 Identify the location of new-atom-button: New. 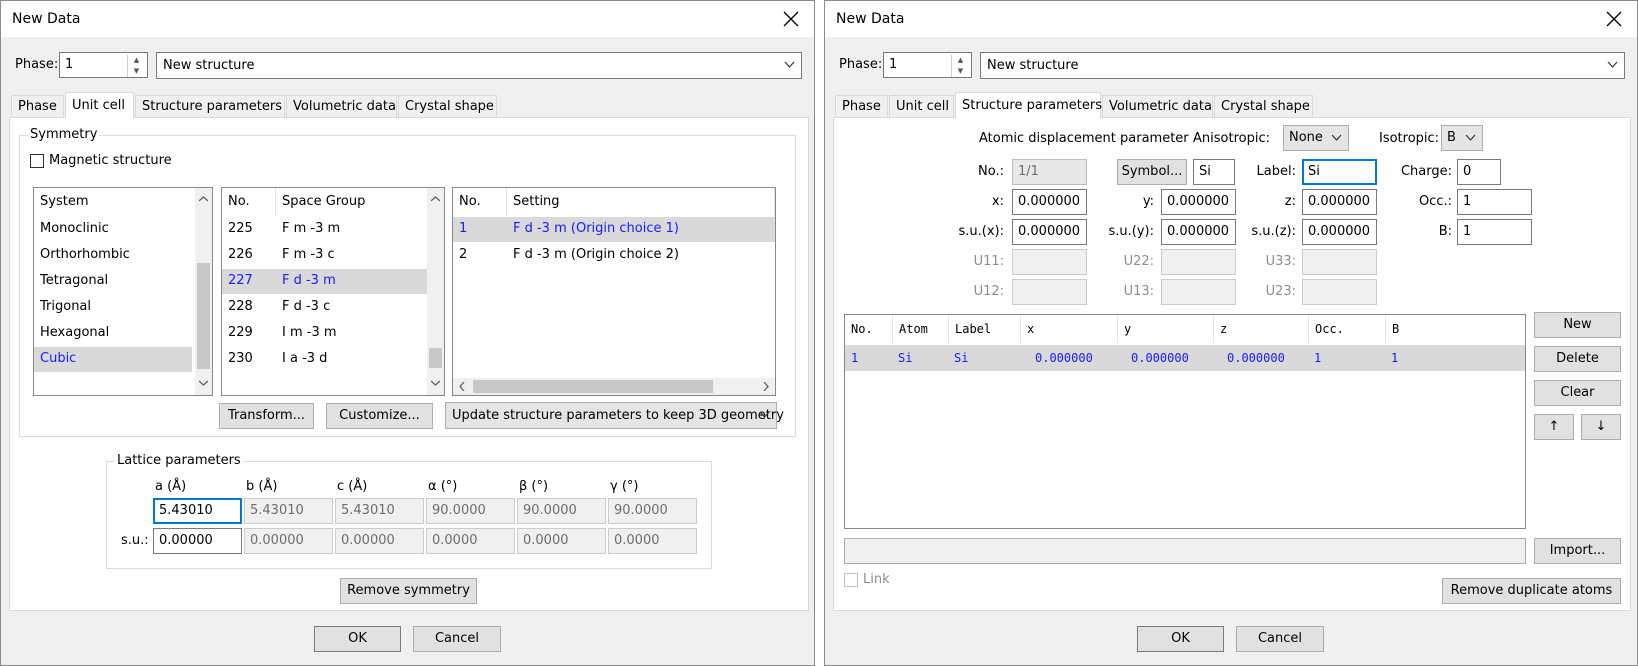
(1577, 325).